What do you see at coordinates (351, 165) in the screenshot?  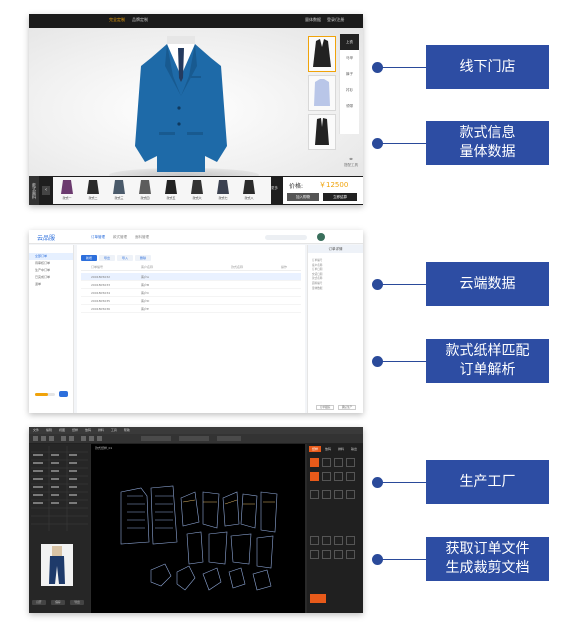 I see `tool-label: 搭配工具` at bounding box center [351, 165].